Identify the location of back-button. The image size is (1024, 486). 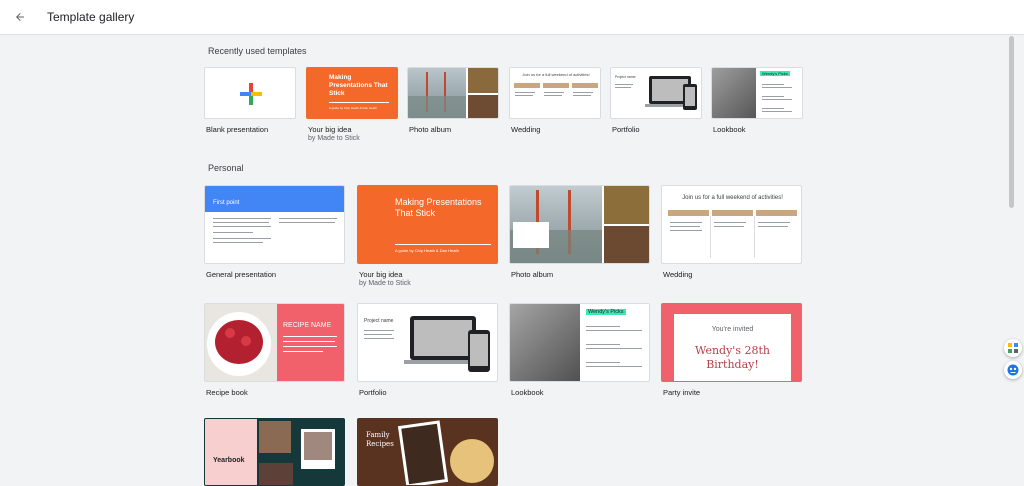
(20, 17).